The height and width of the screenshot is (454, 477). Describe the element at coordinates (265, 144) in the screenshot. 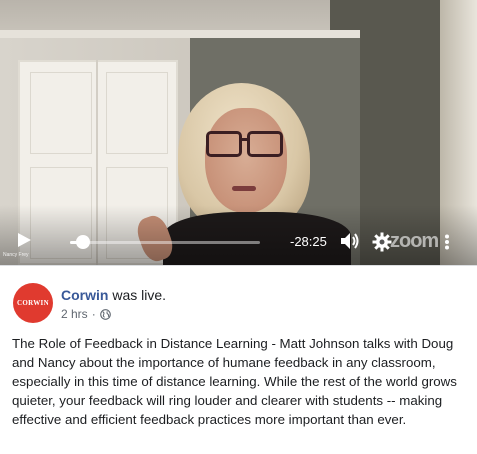

I see `speaker-glasses-right` at that location.